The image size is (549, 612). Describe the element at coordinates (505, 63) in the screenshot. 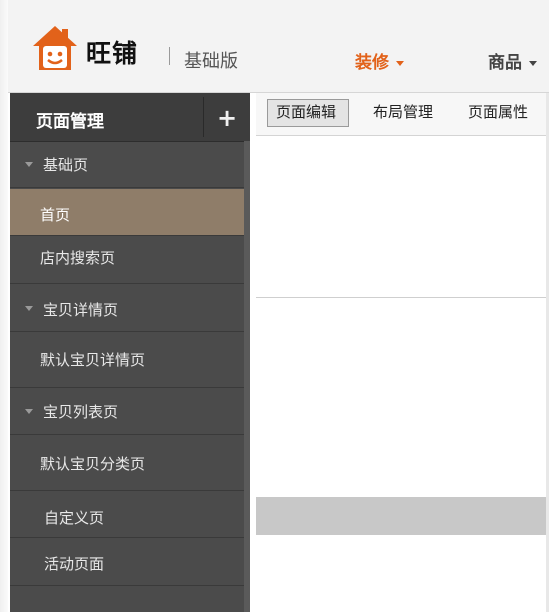

I see `nav-goods-label: 商品` at that location.